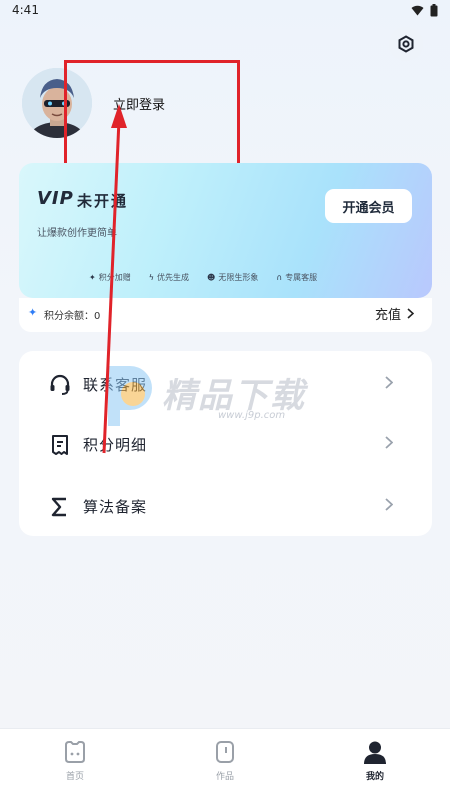 This screenshot has width=450, height=800. What do you see at coordinates (225, 315) in the screenshot?
I see `points-balance-row: ✦ 积分余额：0 充值` at bounding box center [225, 315].